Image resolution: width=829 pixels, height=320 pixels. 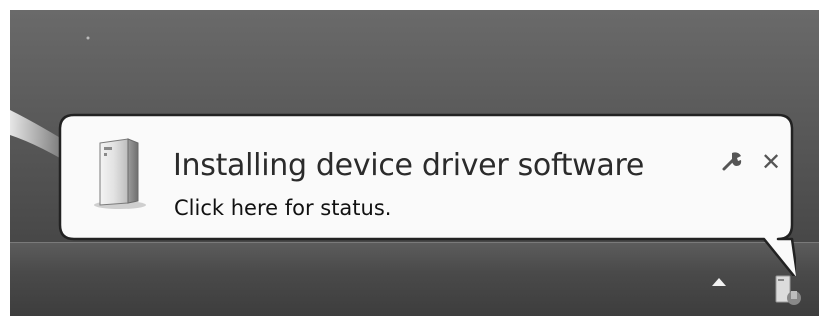 What do you see at coordinates (788, 290) in the screenshot?
I see `device-install-tray-icon` at bounding box center [788, 290].